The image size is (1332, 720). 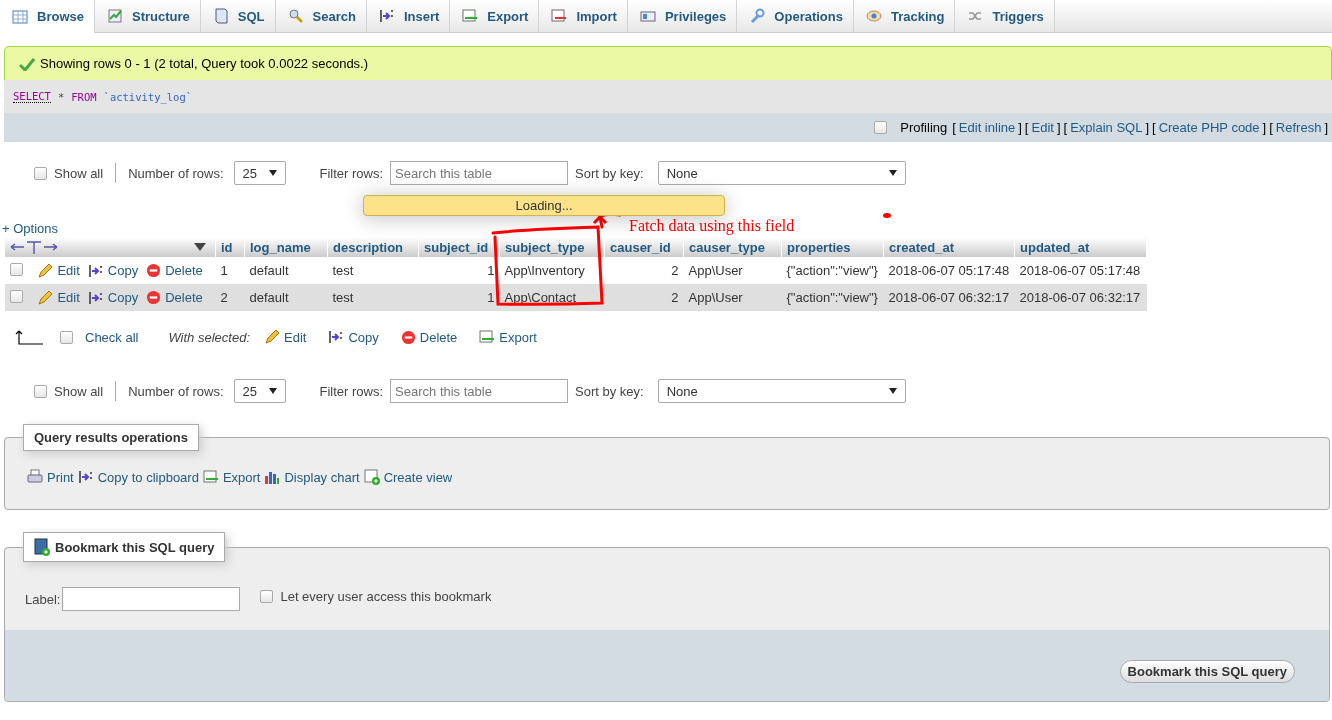 I want to click on column-header: created_at, so click(x=949, y=247).